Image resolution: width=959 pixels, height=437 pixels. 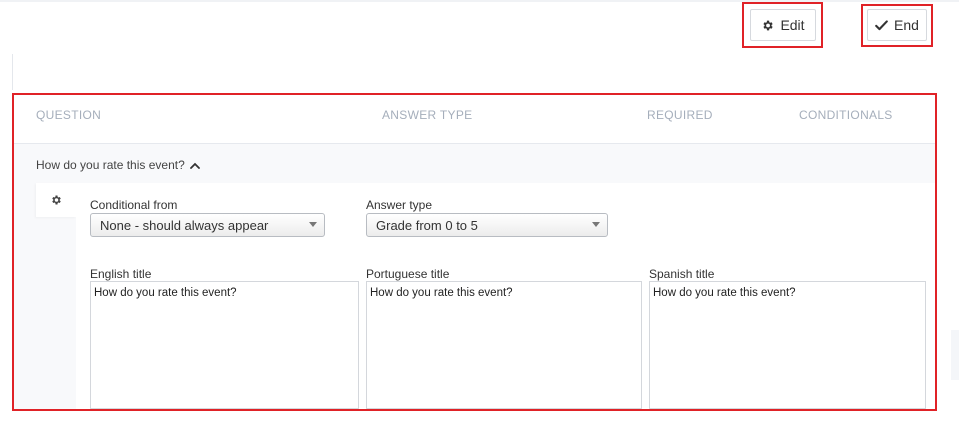 What do you see at coordinates (12, 72) in the screenshot?
I see `left-divider` at bounding box center [12, 72].